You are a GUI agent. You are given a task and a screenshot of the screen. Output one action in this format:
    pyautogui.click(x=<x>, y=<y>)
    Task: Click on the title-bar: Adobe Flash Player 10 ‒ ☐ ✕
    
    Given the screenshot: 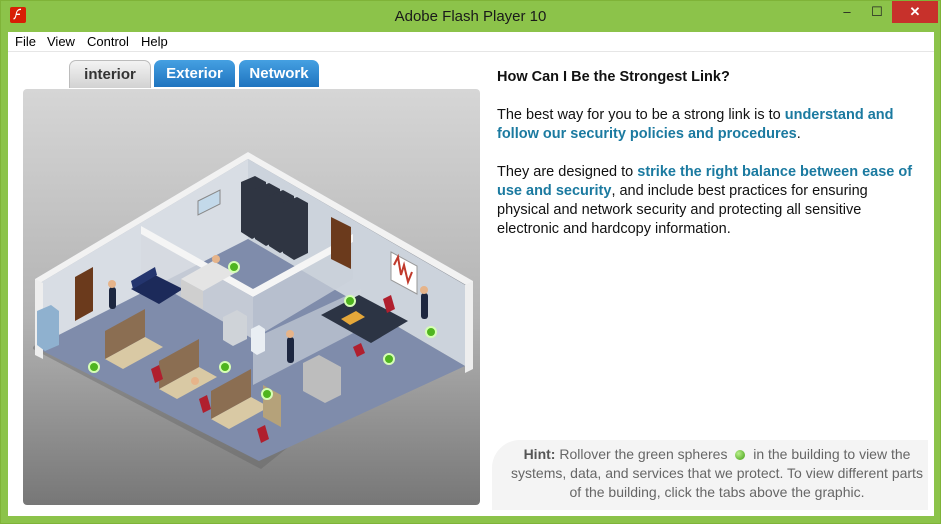 What is the action you would take?
    pyautogui.click(x=470, y=16)
    